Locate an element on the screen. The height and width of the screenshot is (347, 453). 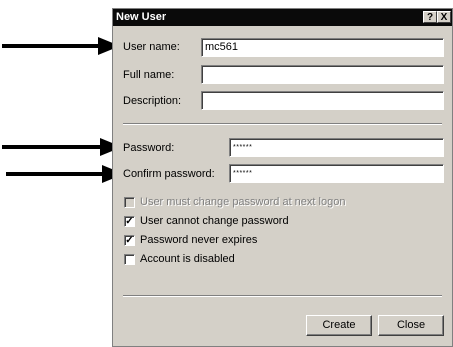
full-name-label: Full name: is located at coordinates (149, 75).